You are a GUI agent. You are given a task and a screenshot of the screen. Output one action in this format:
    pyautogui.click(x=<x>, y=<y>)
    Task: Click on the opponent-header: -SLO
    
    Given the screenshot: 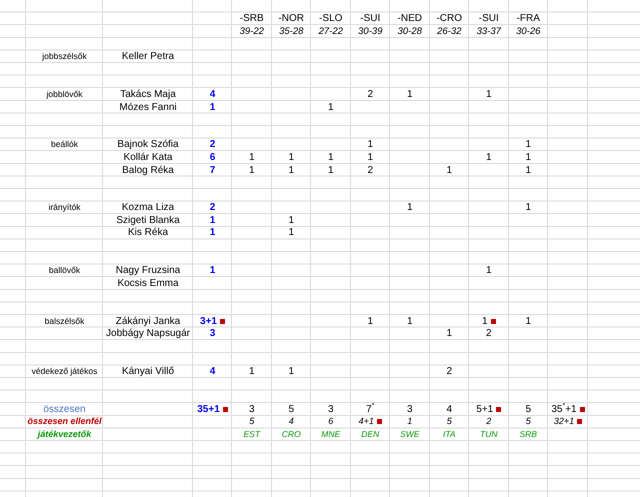 What is the action you would take?
    pyautogui.click(x=330, y=18)
    